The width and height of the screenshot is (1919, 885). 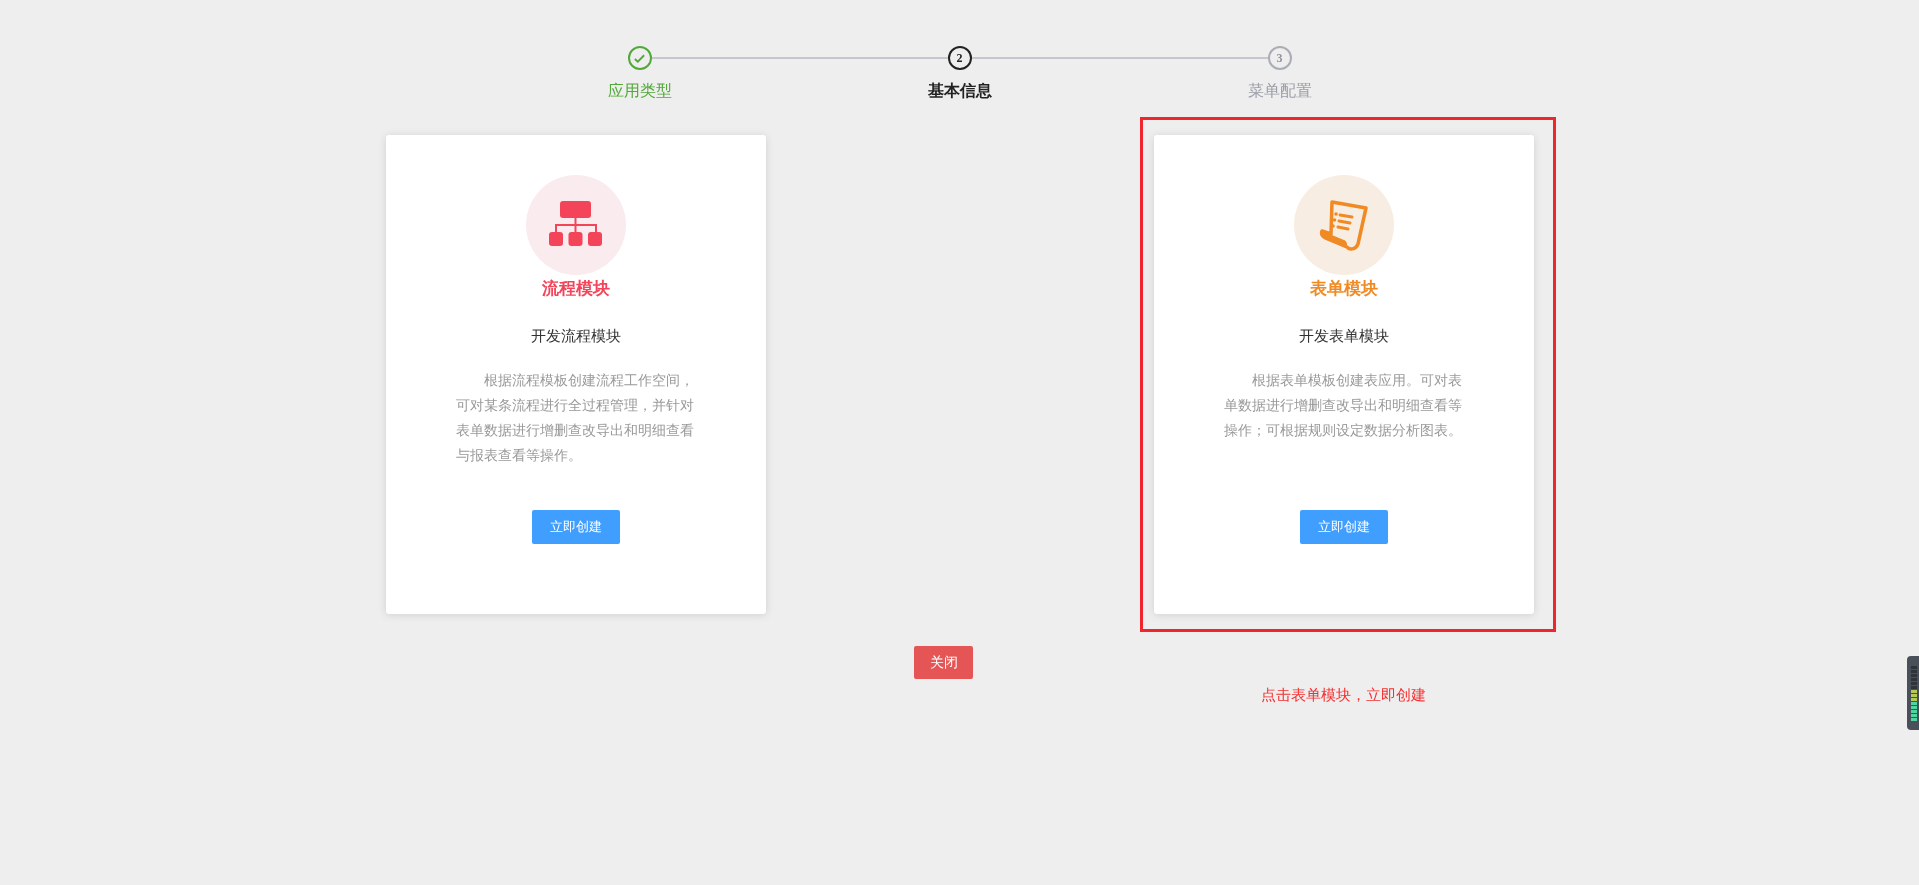 I want to click on card-title: 表单模块, so click(x=1343, y=289).